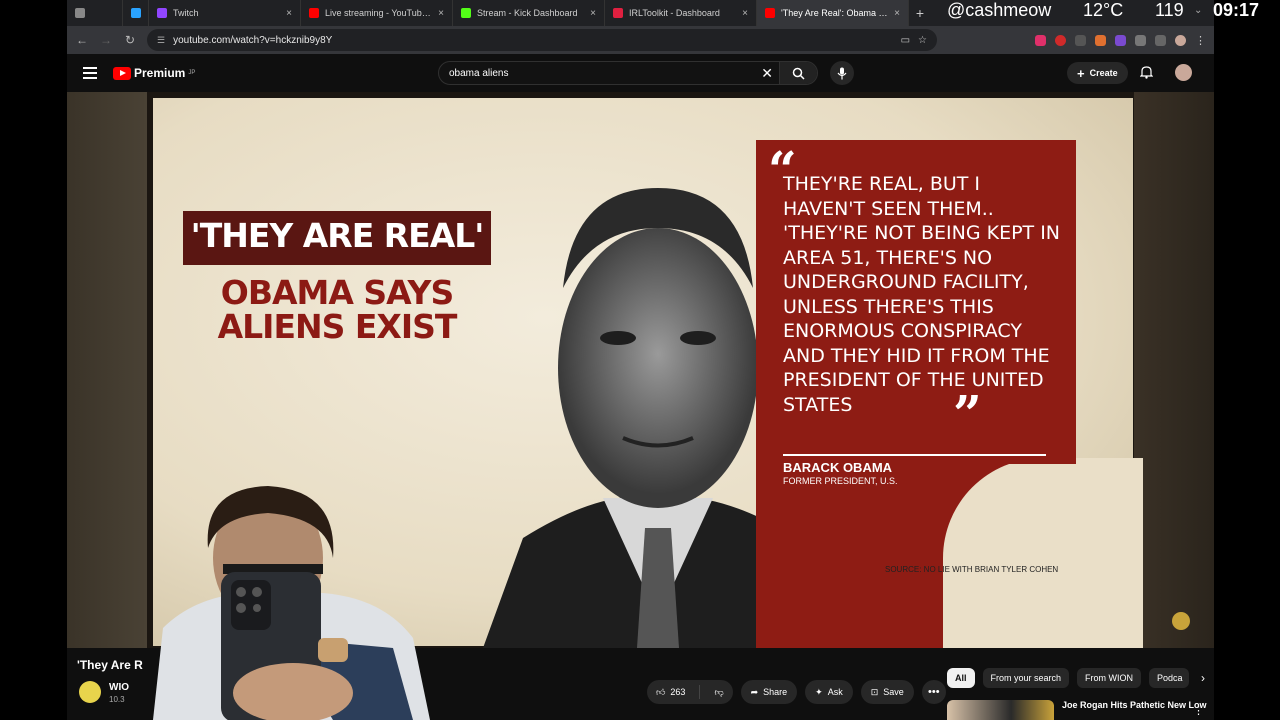 The image size is (1280, 720). I want to click on url-text: youtube.com/watch?v=hckznib9y8Y, so click(253, 40).